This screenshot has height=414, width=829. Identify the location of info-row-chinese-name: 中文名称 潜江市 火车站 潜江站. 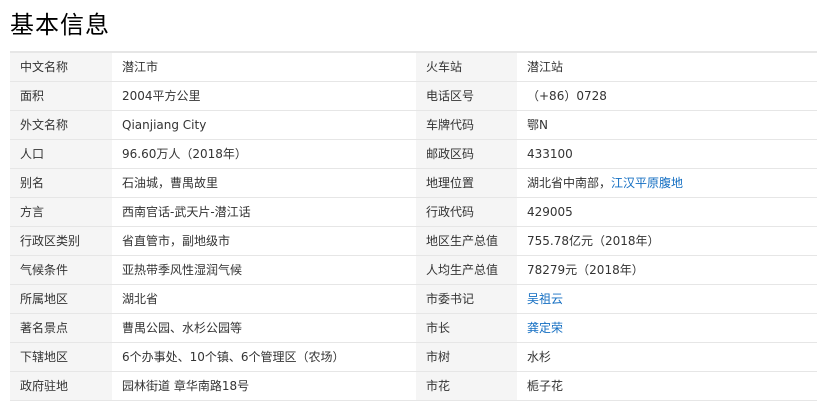
(413, 67).